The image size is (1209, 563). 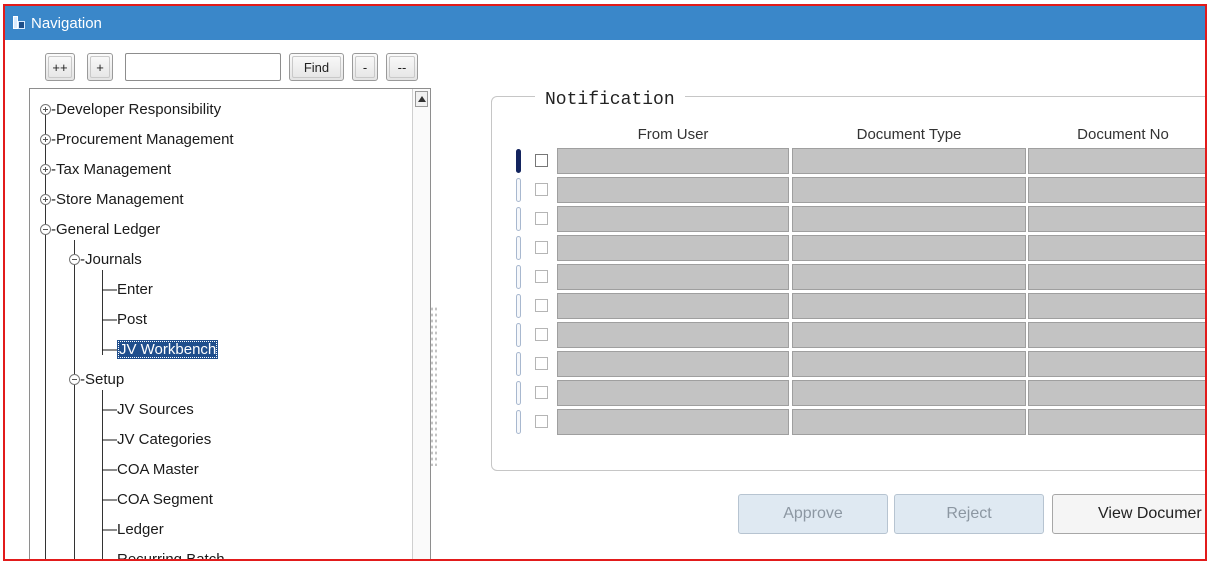 I want to click on approve-button: Approve, so click(x=813, y=514).